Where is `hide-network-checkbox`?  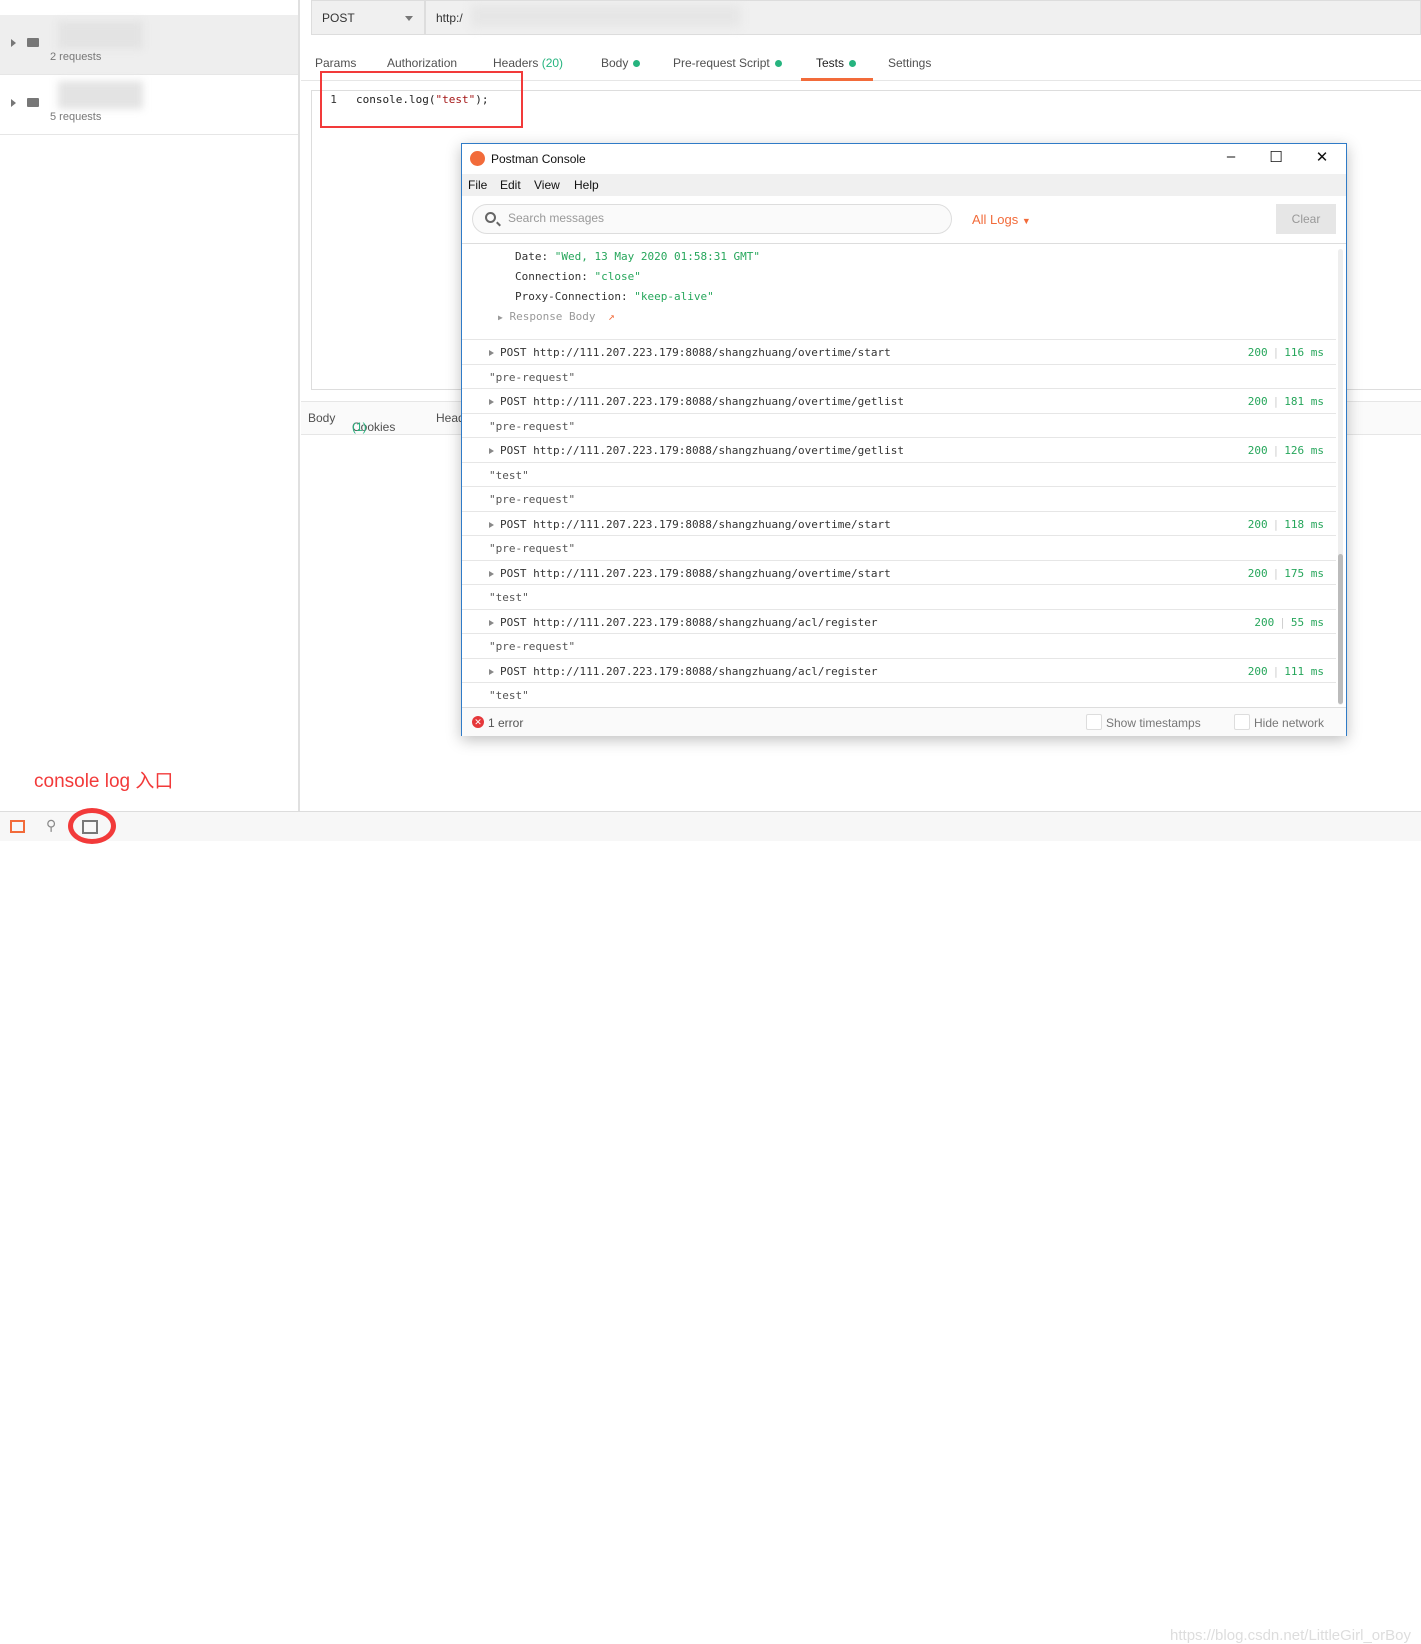
hide-network-checkbox is located at coordinates (1242, 722).